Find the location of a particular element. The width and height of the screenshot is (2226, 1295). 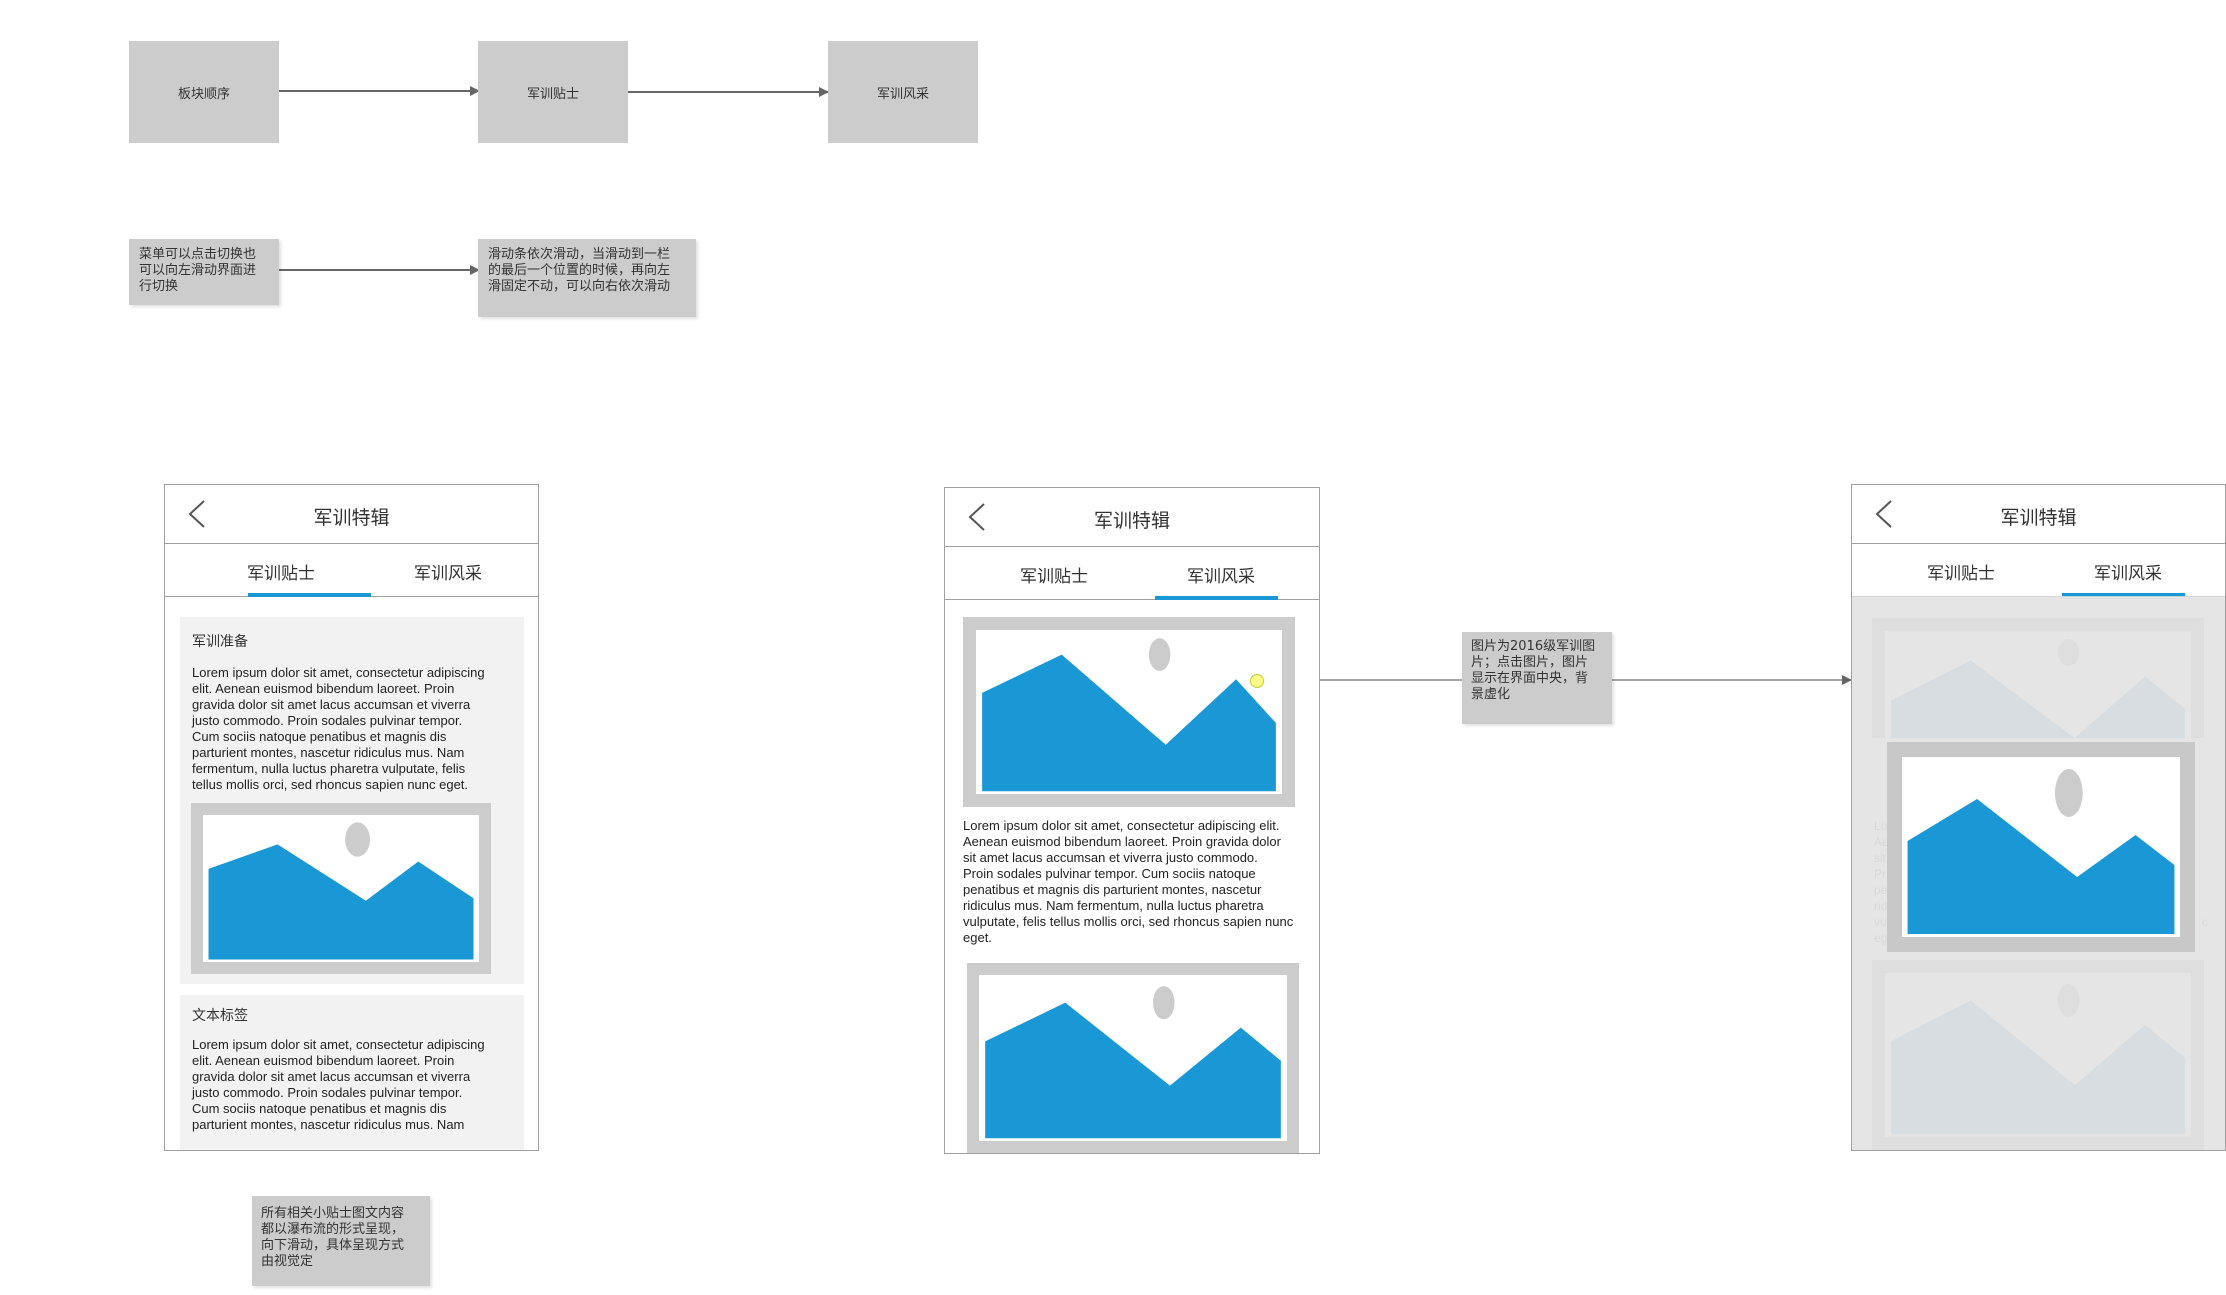

note-line: 滑固定不动，可以向右依次滑动 is located at coordinates (579, 286).